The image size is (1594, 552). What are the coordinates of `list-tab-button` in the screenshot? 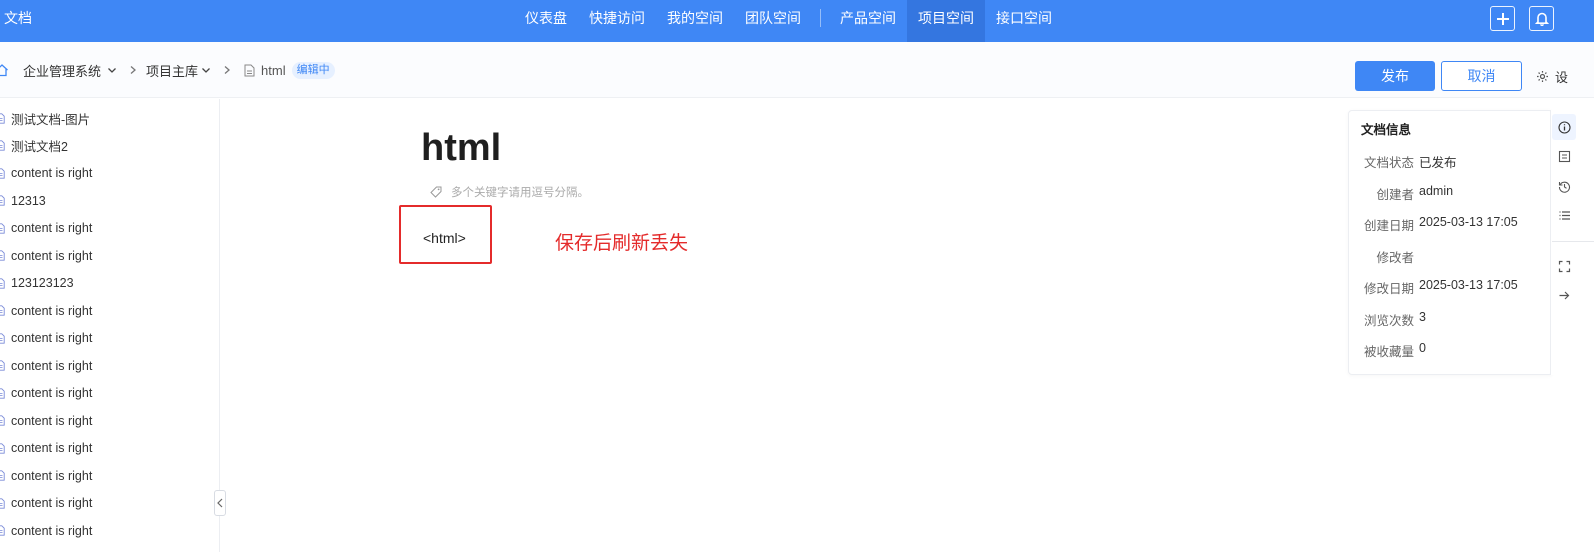 It's located at (1564, 215).